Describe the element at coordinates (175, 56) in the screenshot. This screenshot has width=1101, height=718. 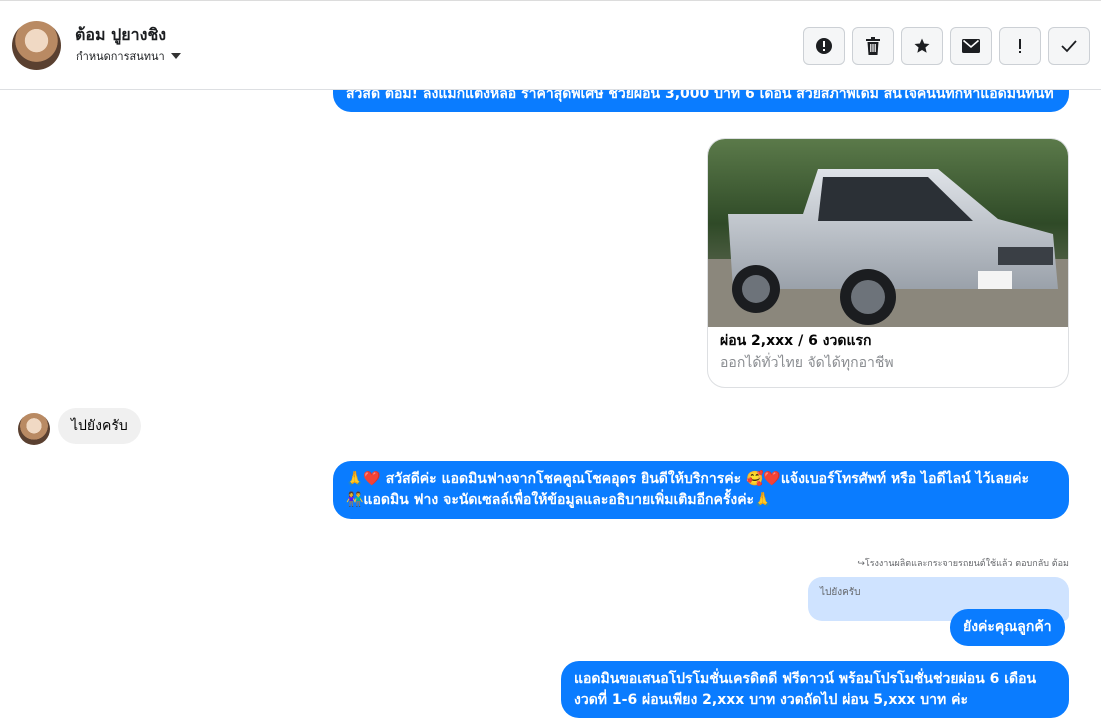
I see `caret-down-icon` at that location.